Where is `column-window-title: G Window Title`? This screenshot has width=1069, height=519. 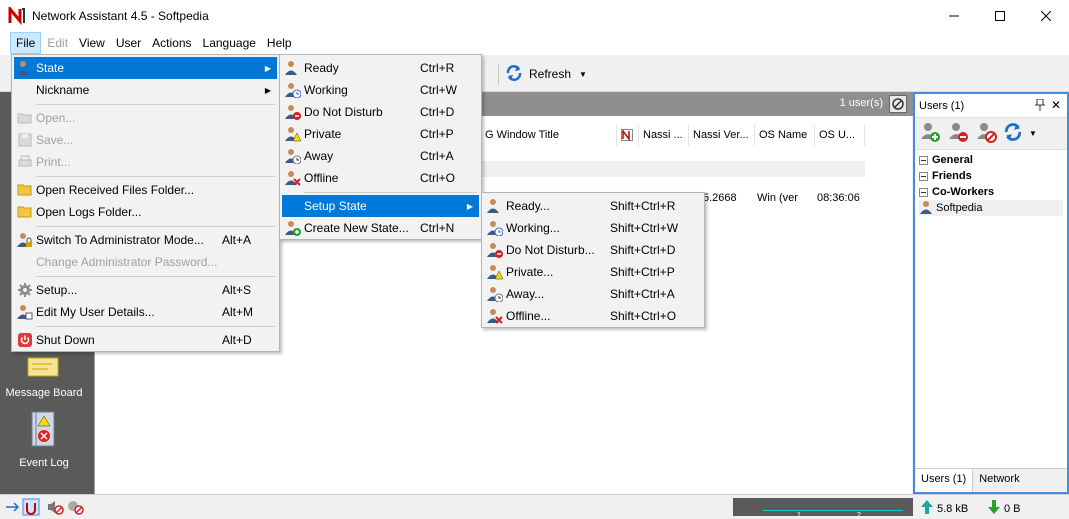 column-window-title: G Window Title is located at coordinates (549, 135).